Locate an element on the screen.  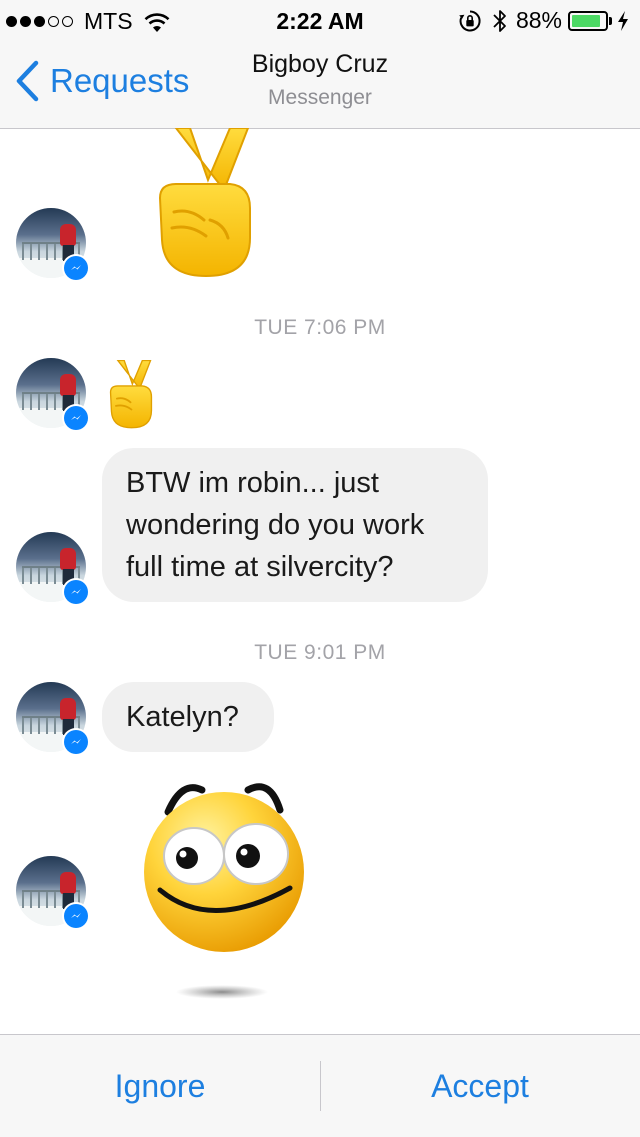
battery-fill is located at coordinates (586, 20).